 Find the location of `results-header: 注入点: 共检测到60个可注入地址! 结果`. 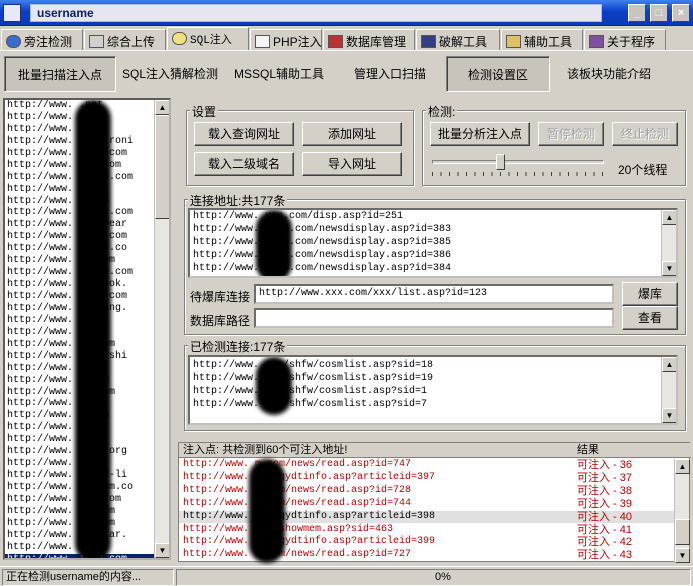

results-header: 注入点: 共检测到60个可注入地址! 结果 is located at coordinates (435, 450).